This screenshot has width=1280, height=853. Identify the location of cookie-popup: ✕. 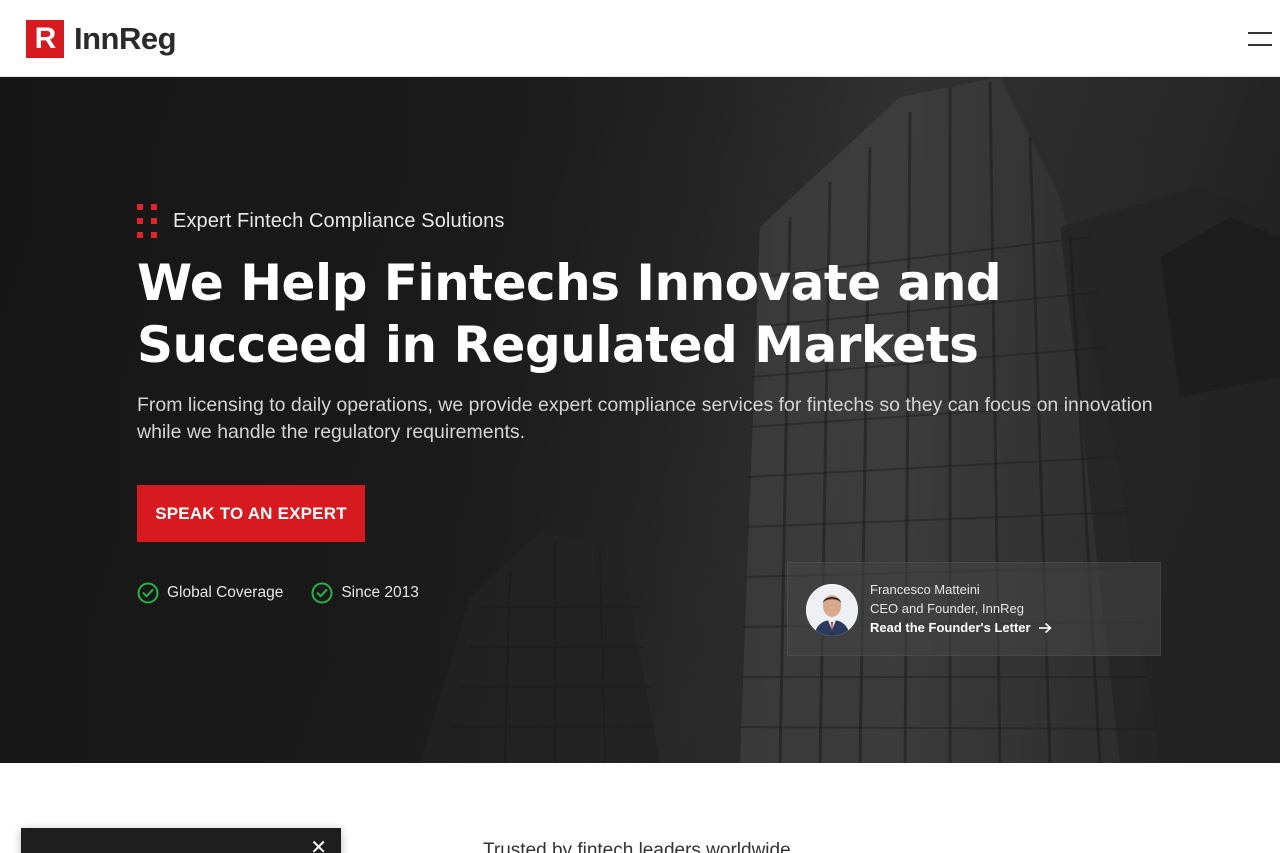
(181, 840).